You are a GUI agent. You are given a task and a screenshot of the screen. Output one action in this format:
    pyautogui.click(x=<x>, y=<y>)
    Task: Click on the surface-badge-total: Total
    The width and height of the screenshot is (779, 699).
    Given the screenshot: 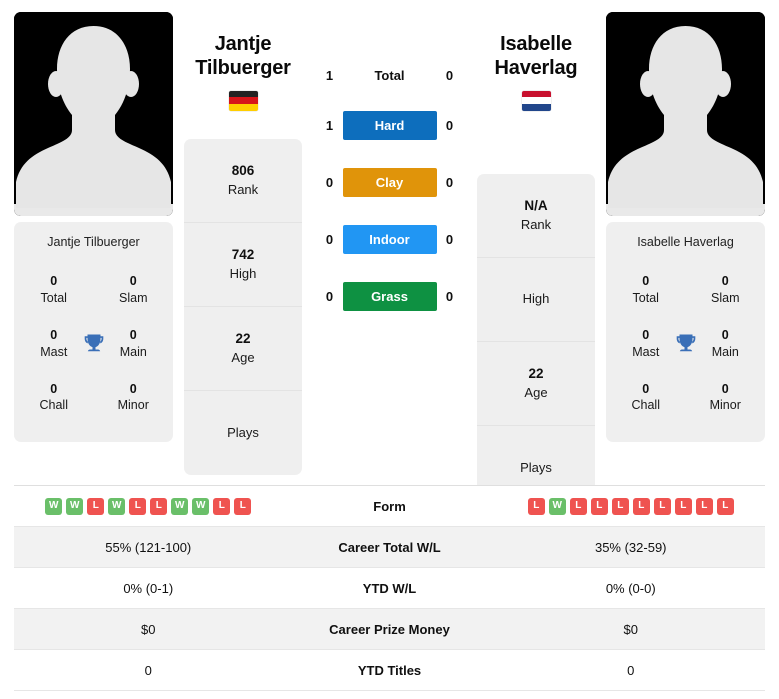 What is the action you would take?
    pyautogui.click(x=389, y=75)
    